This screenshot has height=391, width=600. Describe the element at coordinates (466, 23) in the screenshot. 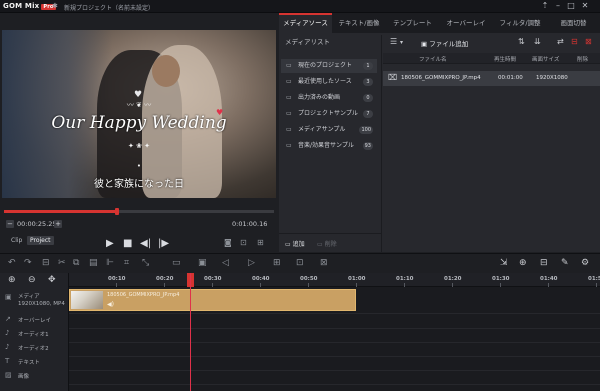

I see `tab-overlay: オーバーレイ` at that location.